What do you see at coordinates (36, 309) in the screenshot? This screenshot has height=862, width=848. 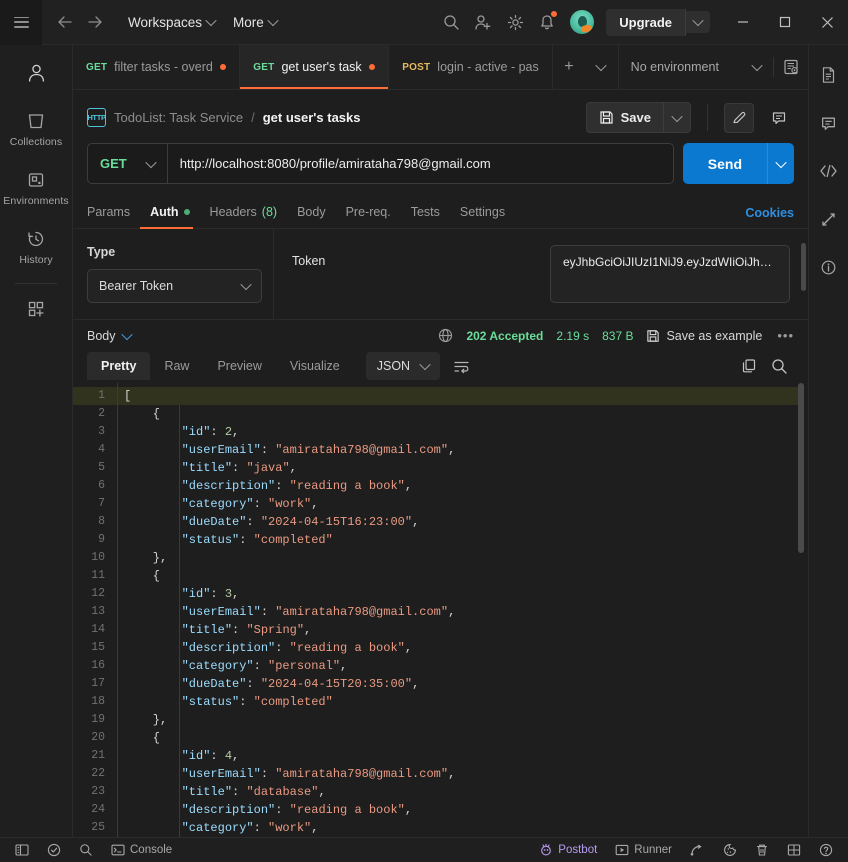 I see `sidebar-new-button` at bounding box center [36, 309].